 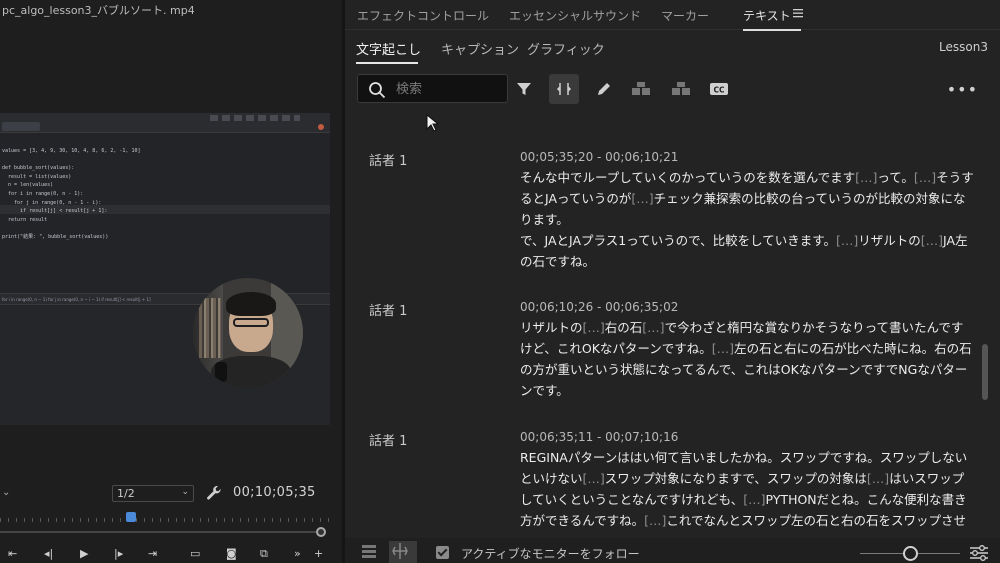 I want to click on transcript-words: そんな中でループしていくのかっていうのを数を選んでます, so click(x=687, y=177).